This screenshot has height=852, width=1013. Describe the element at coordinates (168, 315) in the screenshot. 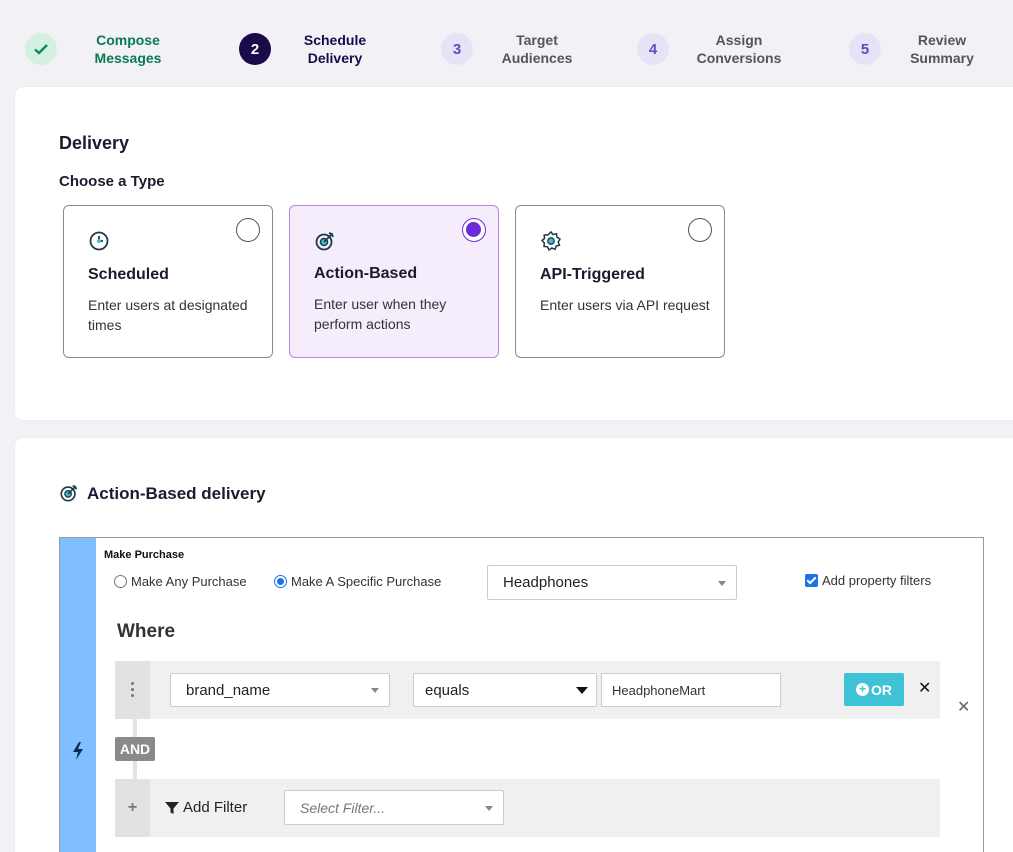

I see `type-description: Enter users at designated times` at that location.